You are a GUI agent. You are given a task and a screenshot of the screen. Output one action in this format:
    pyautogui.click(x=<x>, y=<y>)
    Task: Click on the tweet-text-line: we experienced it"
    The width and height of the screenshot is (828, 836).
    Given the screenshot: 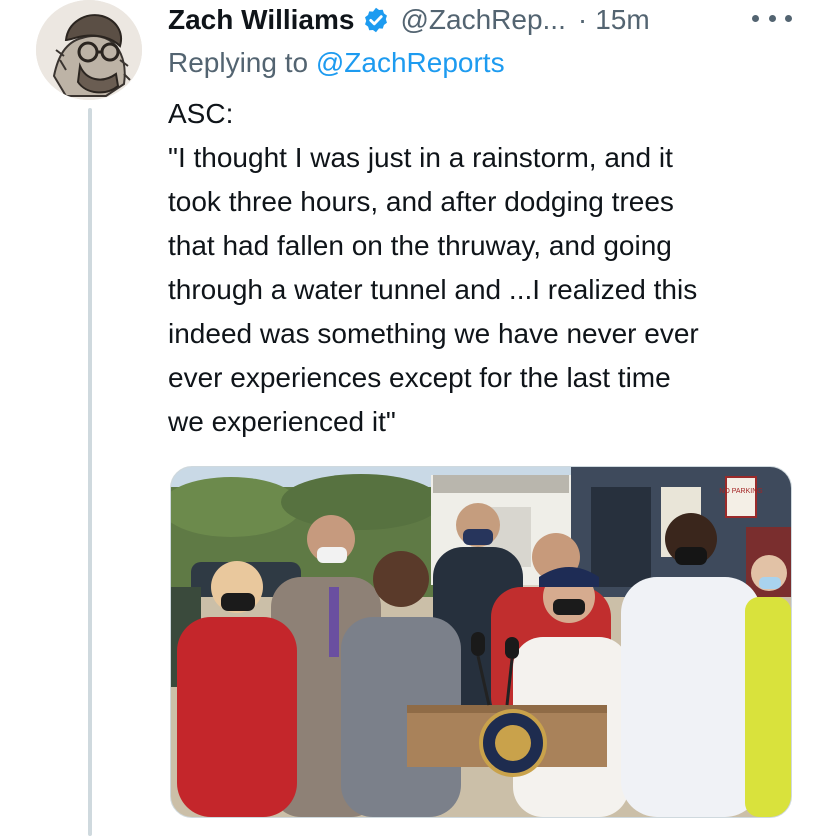 What is the action you would take?
    pyautogui.click(x=282, y=421)
    